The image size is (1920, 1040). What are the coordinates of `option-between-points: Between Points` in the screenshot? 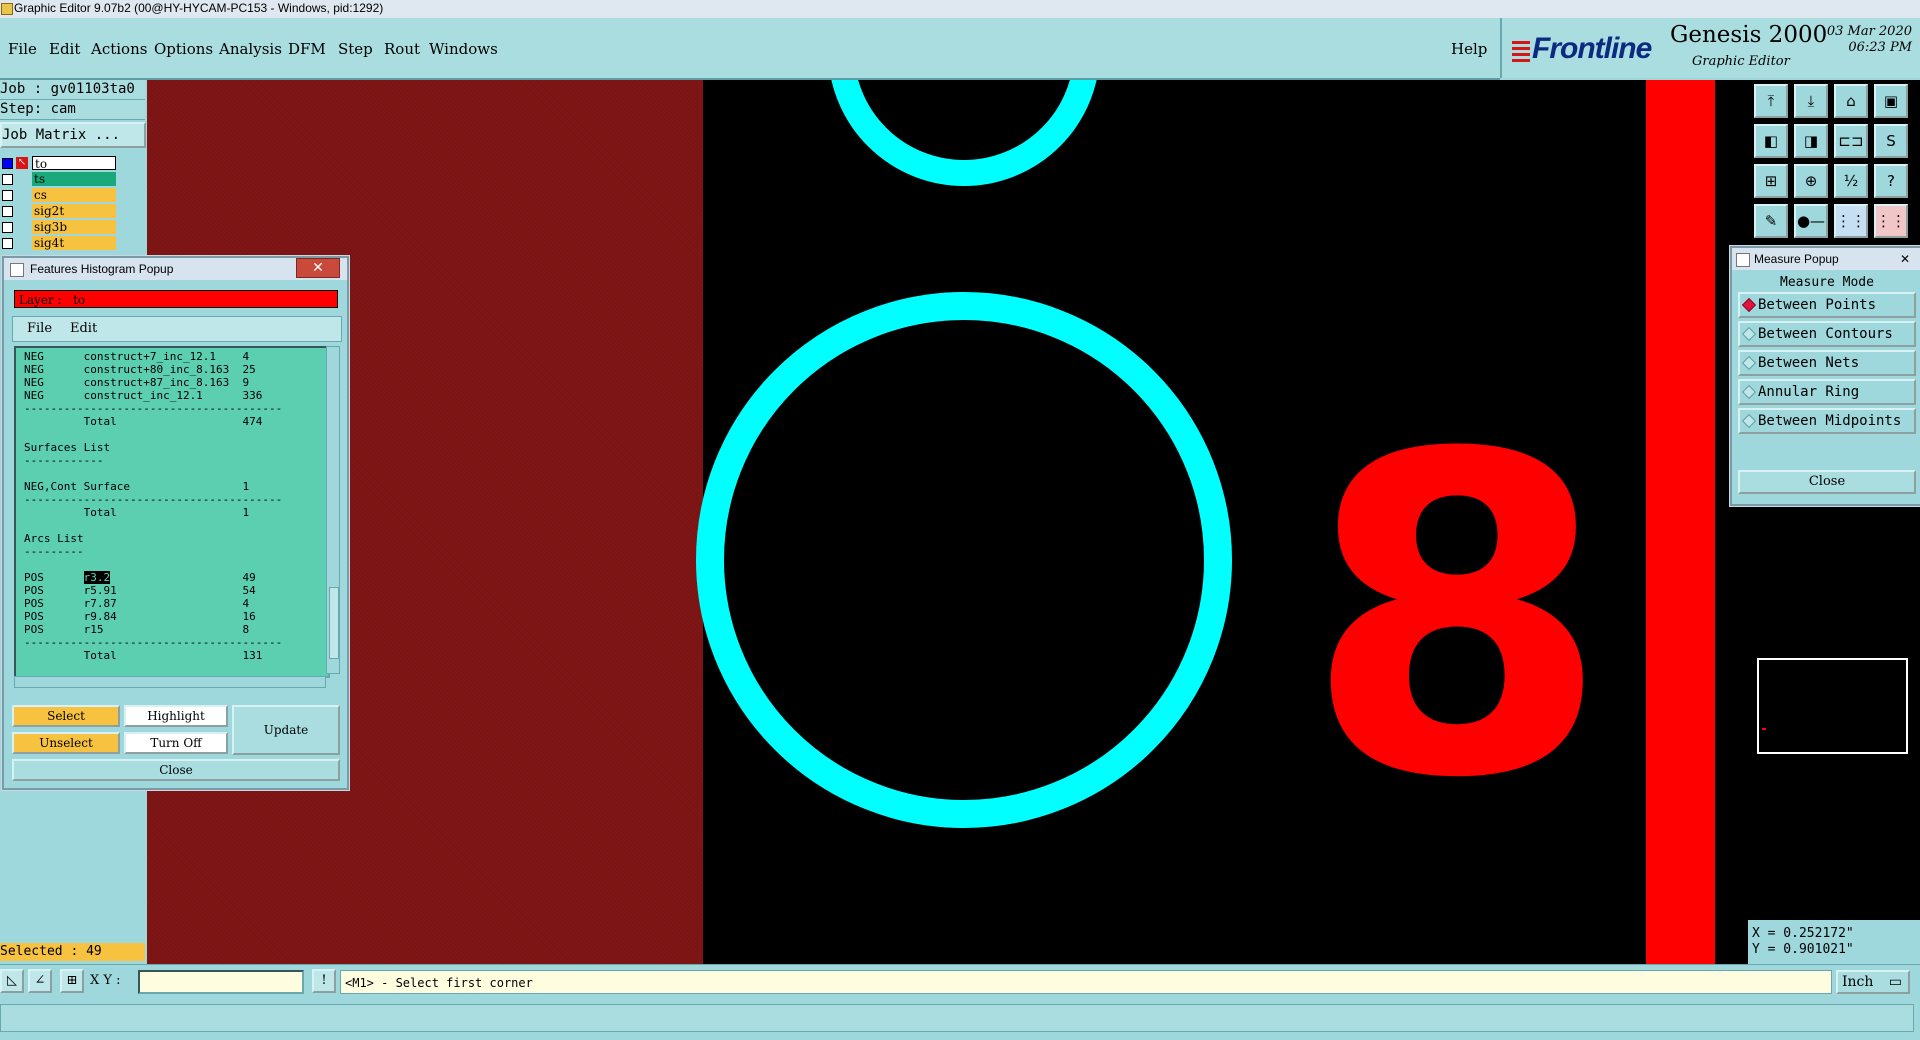 It's located at (1827, 305).